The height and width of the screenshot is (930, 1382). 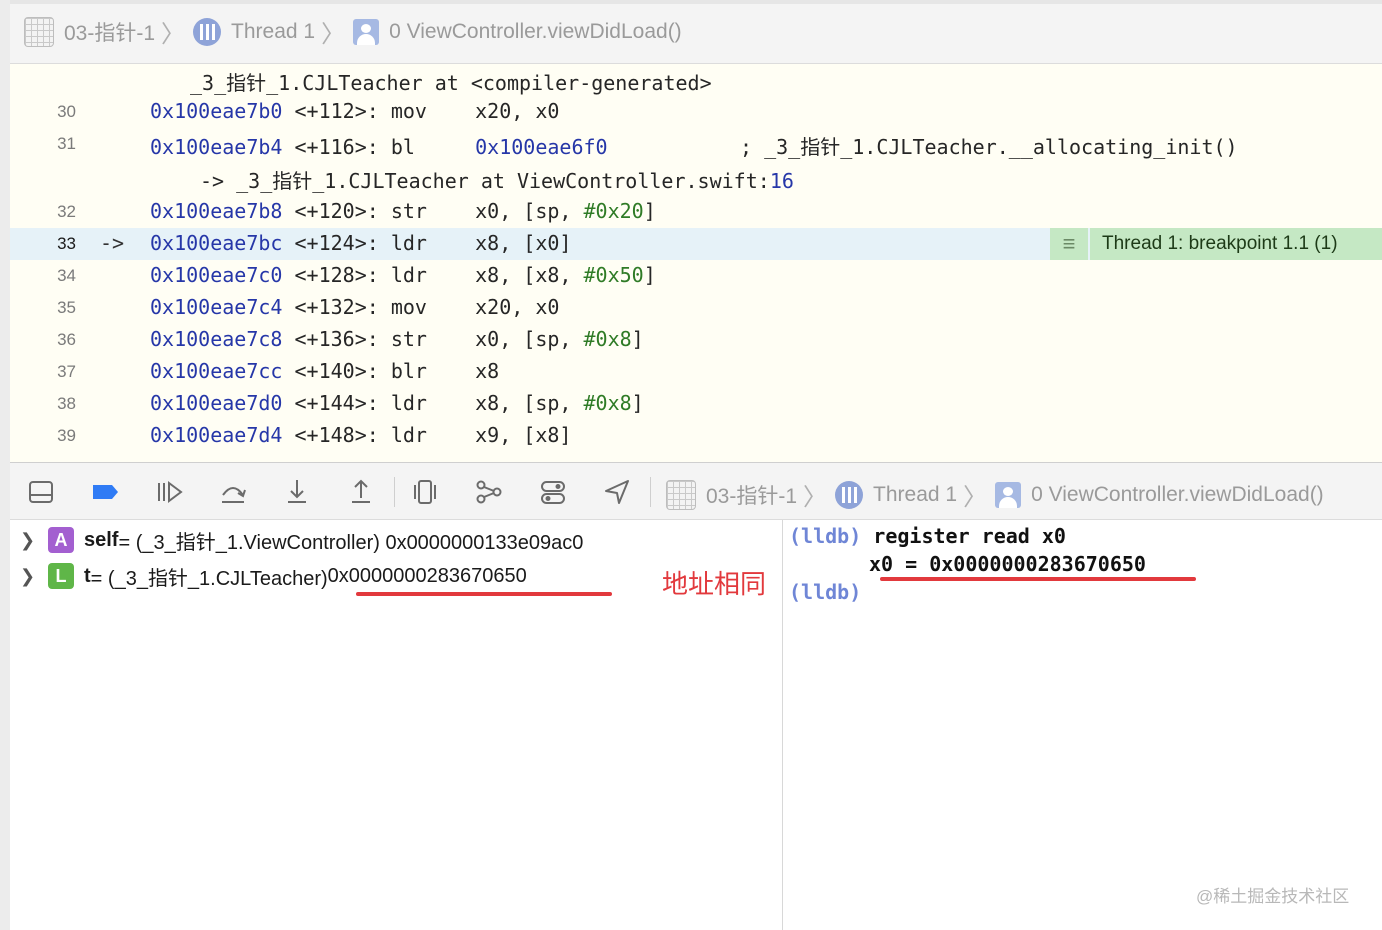 I want to click on thread-icon, so click(x=207, y=31).